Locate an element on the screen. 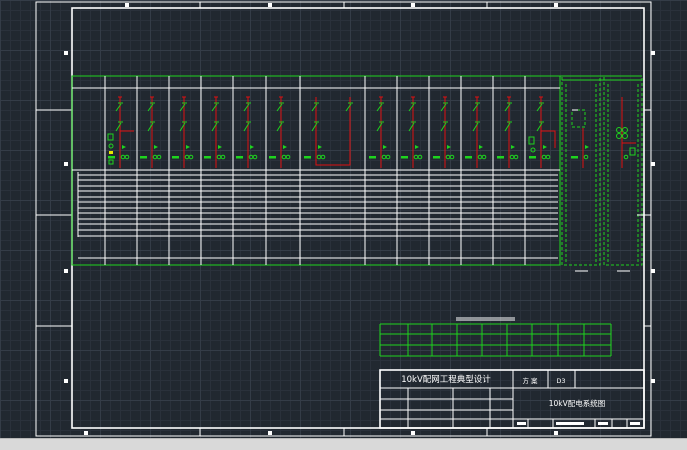 The width and height of the screenshot is (687, 450). ground-symbol is located at coordinates (111, 162).